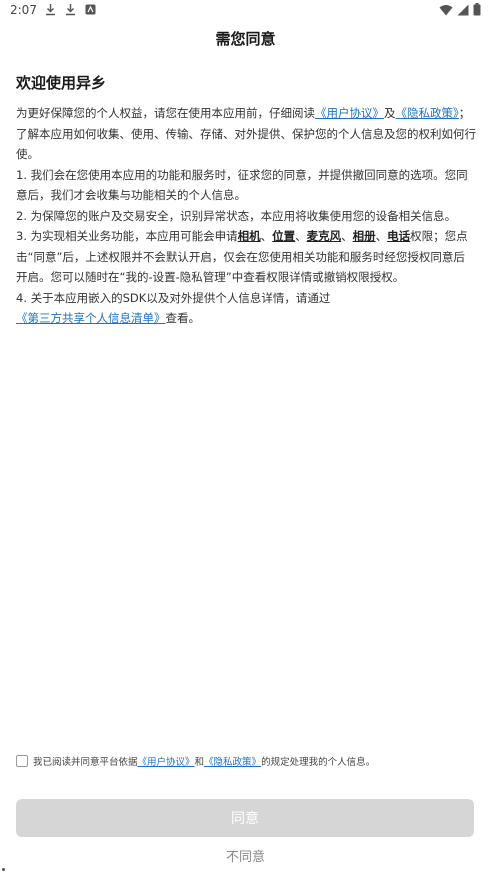  Describe the element at coordinates (236, 215) in the screenshot. I see `consent-item-2: 2. 为保障您的账户及交易安全，识别异常状态，本应用将收集使用您的设备相关信息。` at that location.